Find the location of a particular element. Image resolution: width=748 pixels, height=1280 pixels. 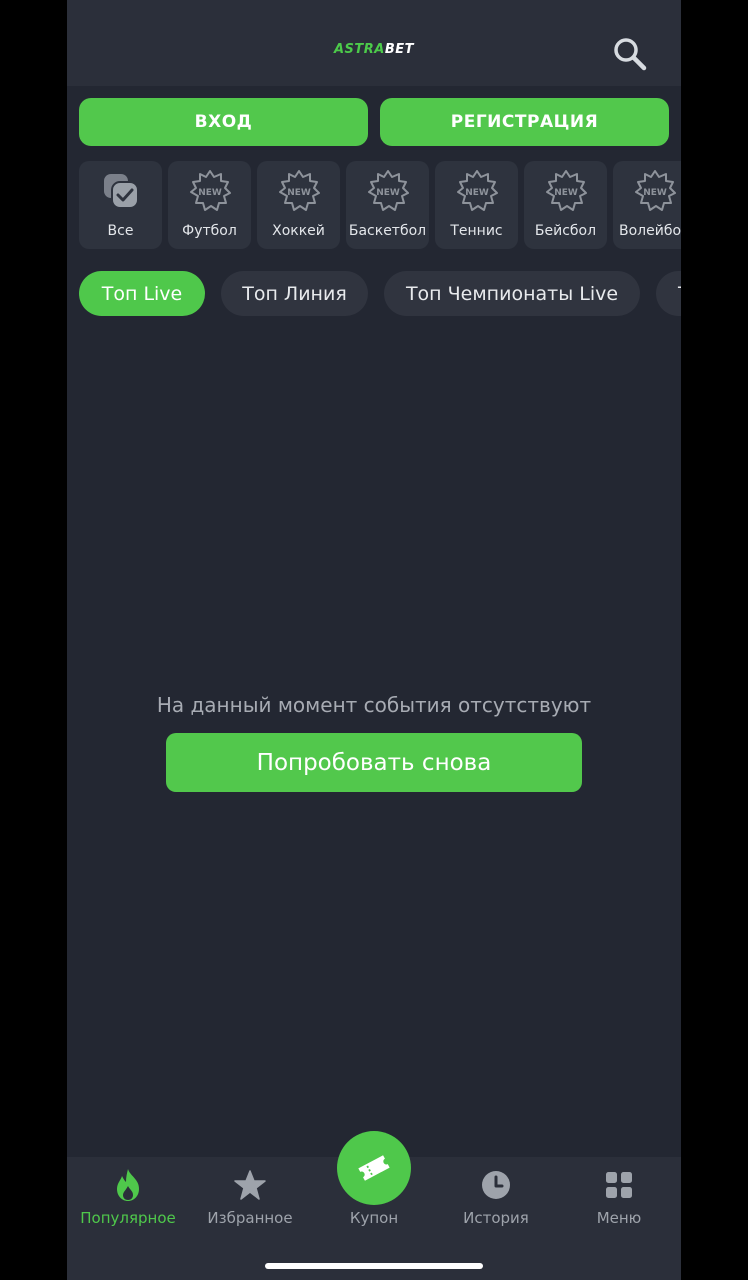

sport-item-label: Теннис is located at coordinates (476, 231).